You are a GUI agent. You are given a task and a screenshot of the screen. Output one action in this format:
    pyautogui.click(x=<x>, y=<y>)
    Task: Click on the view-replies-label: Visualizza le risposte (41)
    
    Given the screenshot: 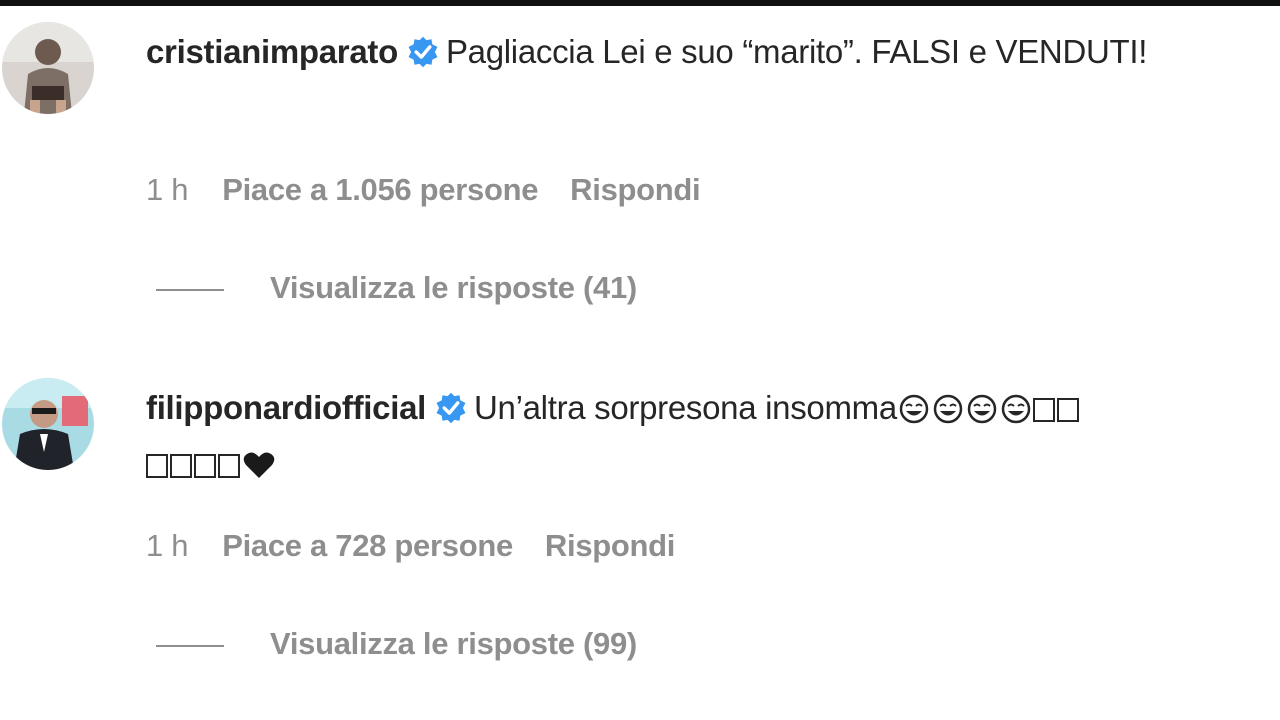 What is the action you would take?
    pyautogui.click(x=453, y=287)
    